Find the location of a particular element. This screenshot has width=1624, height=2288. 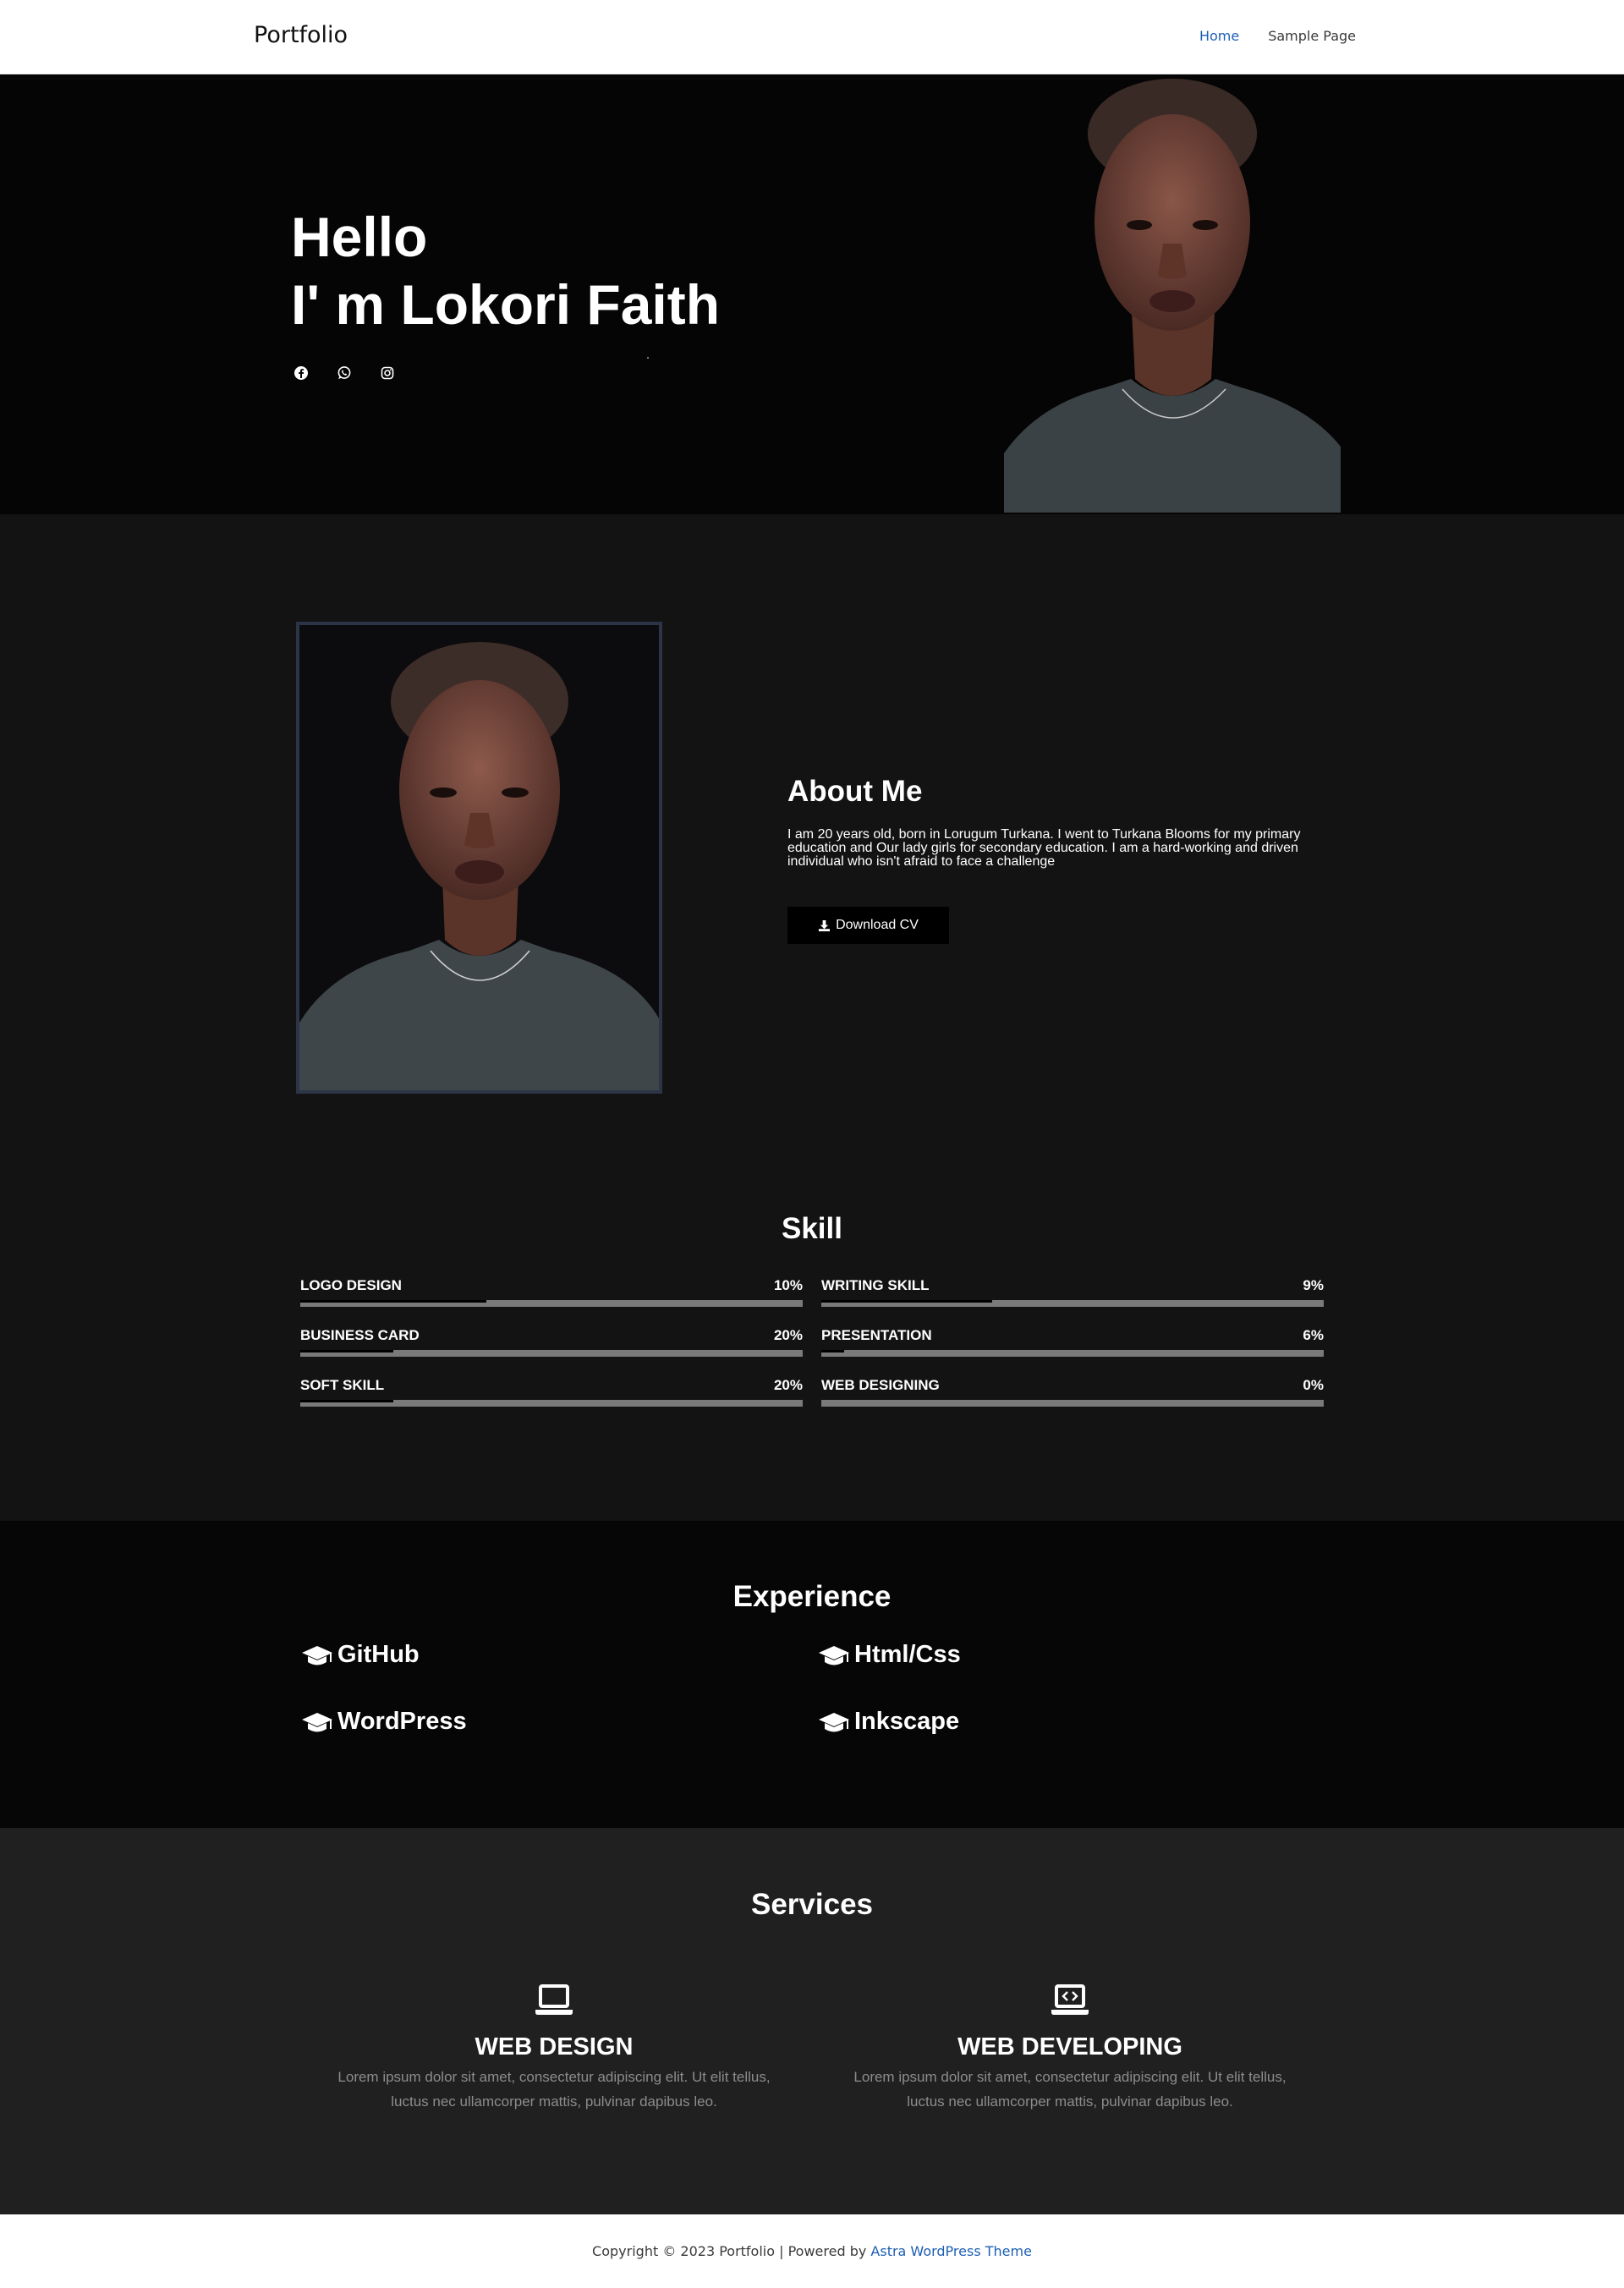

copyright-prefix: Copyright © 2023 Portfolio | Powered by is located at coordinates (731, 2251).